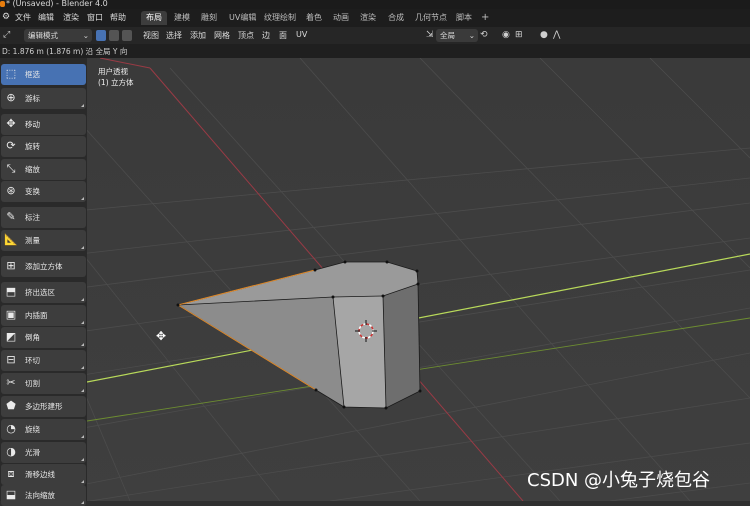 The width and height of the screenshot is (750, 506). What do you see at coordinates (341, 18) in the screenshot?
I see `tab-animation: 动画` at bounding box center [341, 18].